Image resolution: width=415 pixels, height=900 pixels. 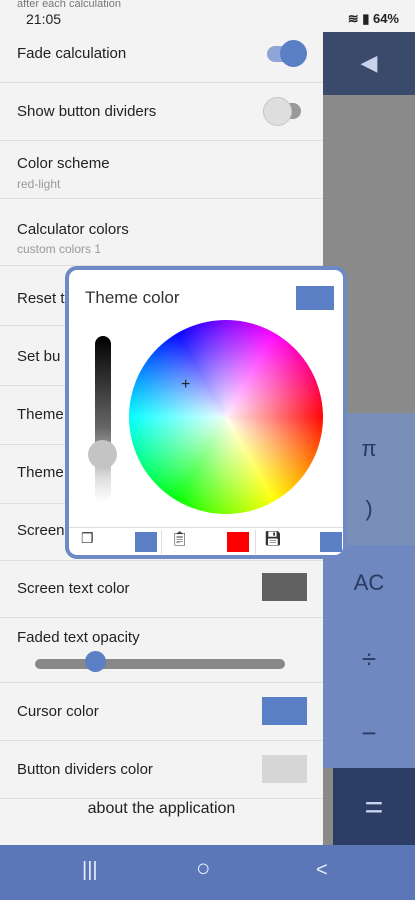 What do you see at coordinates (87, 111) in the screenshot?
I see `row-label: Show button dividers` at bounding box center [87, 111].